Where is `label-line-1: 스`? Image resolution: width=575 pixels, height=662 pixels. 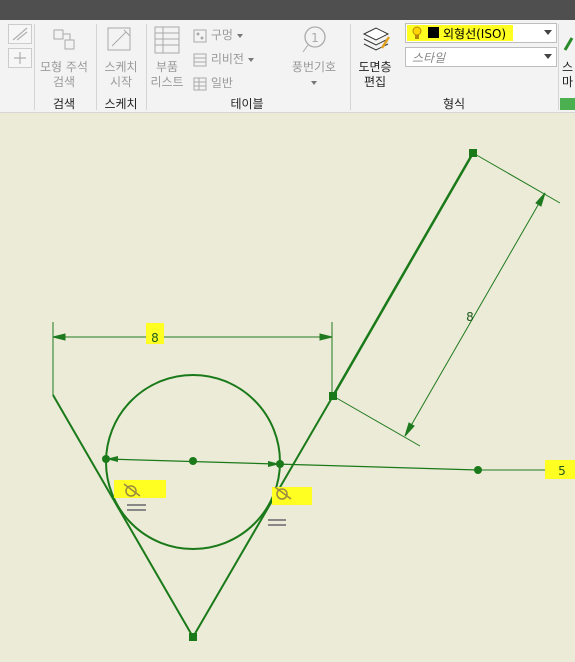 label-line-1: 스 is located at coordinates (568, 67).